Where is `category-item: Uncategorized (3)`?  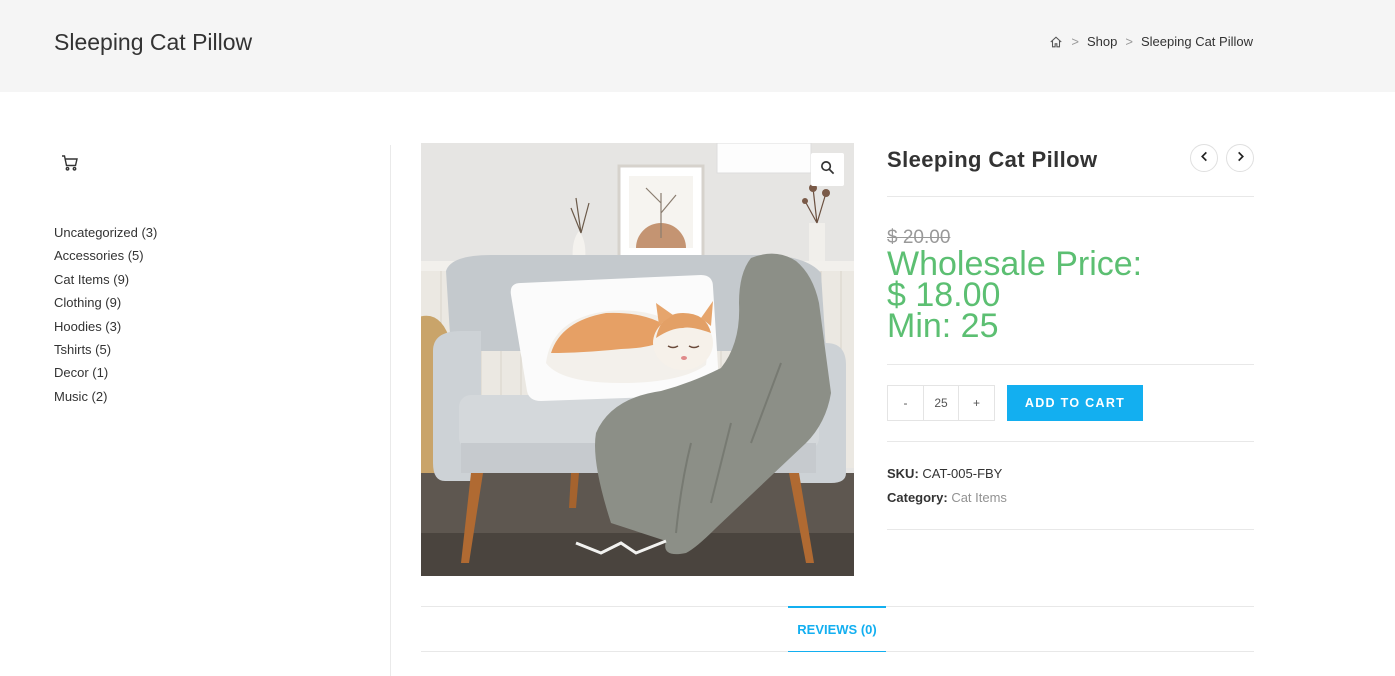
category-item: Uncategorized (3) is located at coordinates (105, 236).